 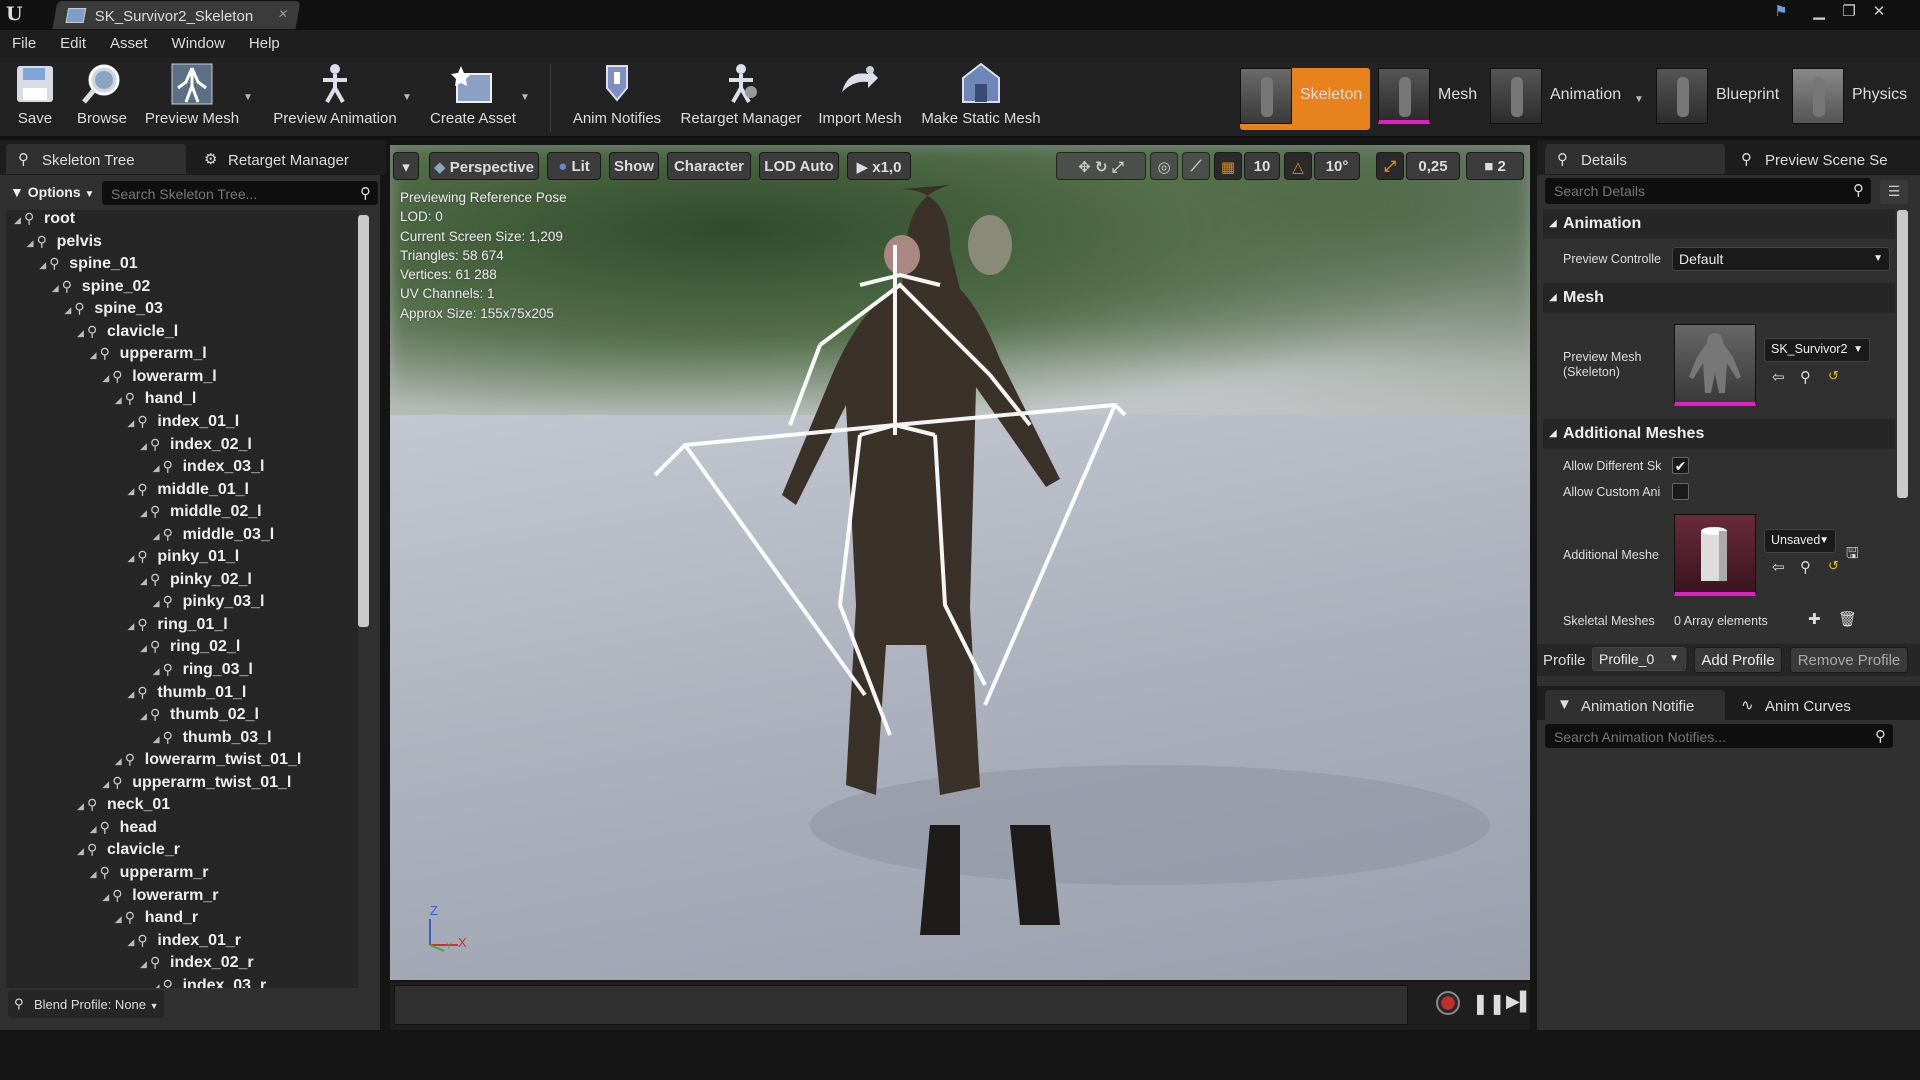 I want to click on allow-different-skeletons-checkbox: ✔, so click(x=1680, y=465).